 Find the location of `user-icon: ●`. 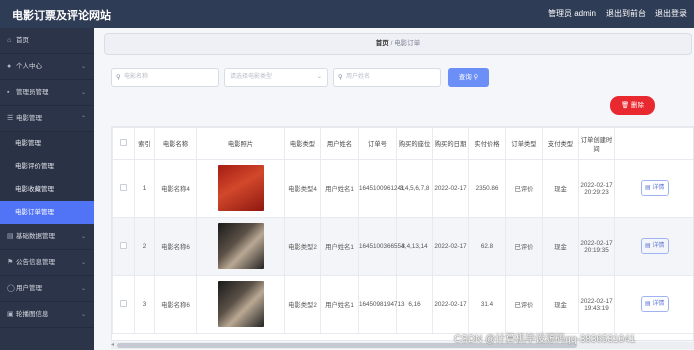

user-icon: ● is located at coordinates (9, 66).